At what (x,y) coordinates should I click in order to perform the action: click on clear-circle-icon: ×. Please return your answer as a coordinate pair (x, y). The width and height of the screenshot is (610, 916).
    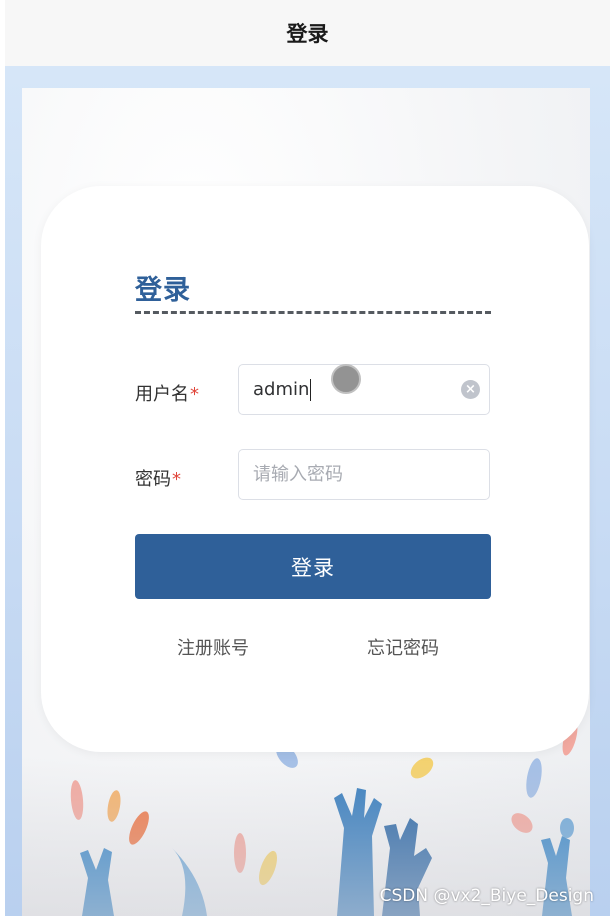
    Looking at the image, I should click on (470, 389).